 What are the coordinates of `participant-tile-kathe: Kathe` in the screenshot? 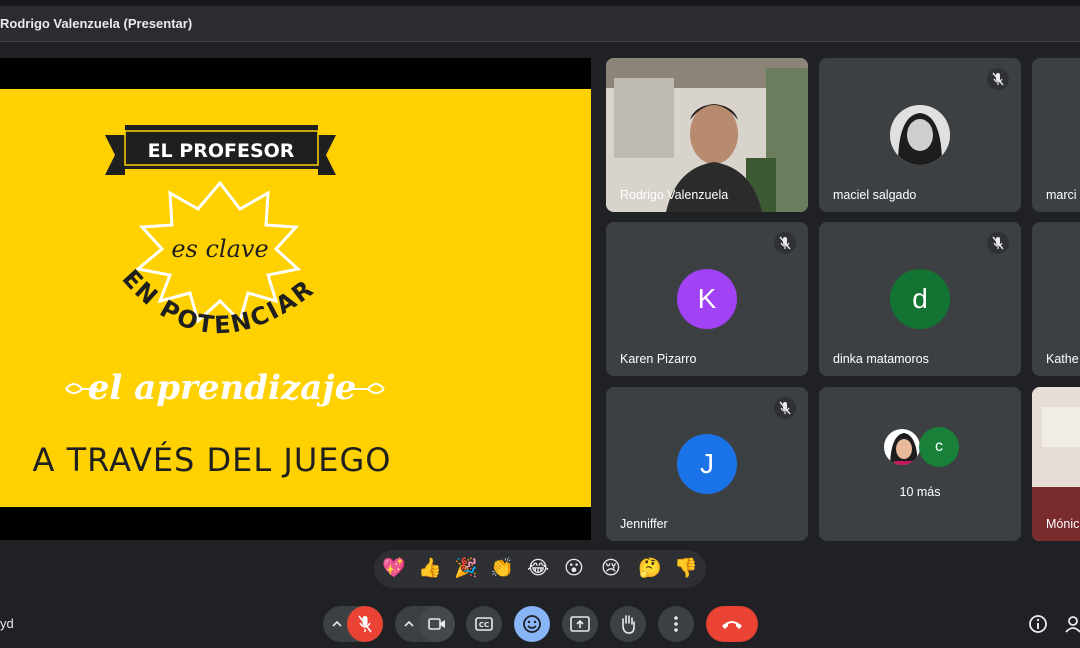 It's located at (1056, 299).